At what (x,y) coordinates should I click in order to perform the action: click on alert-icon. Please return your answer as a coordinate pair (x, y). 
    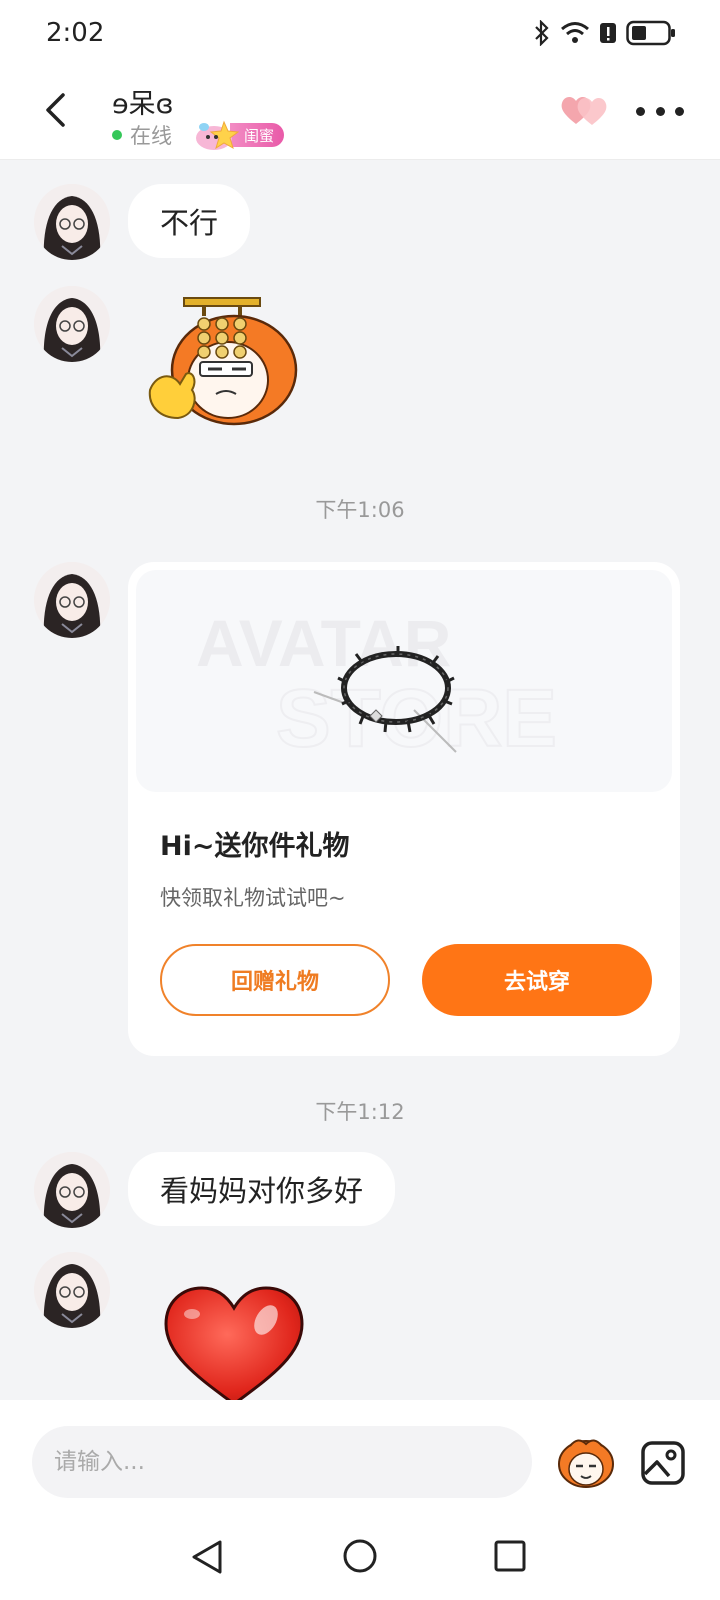
    Looking at the image, I should click on (608, 33).